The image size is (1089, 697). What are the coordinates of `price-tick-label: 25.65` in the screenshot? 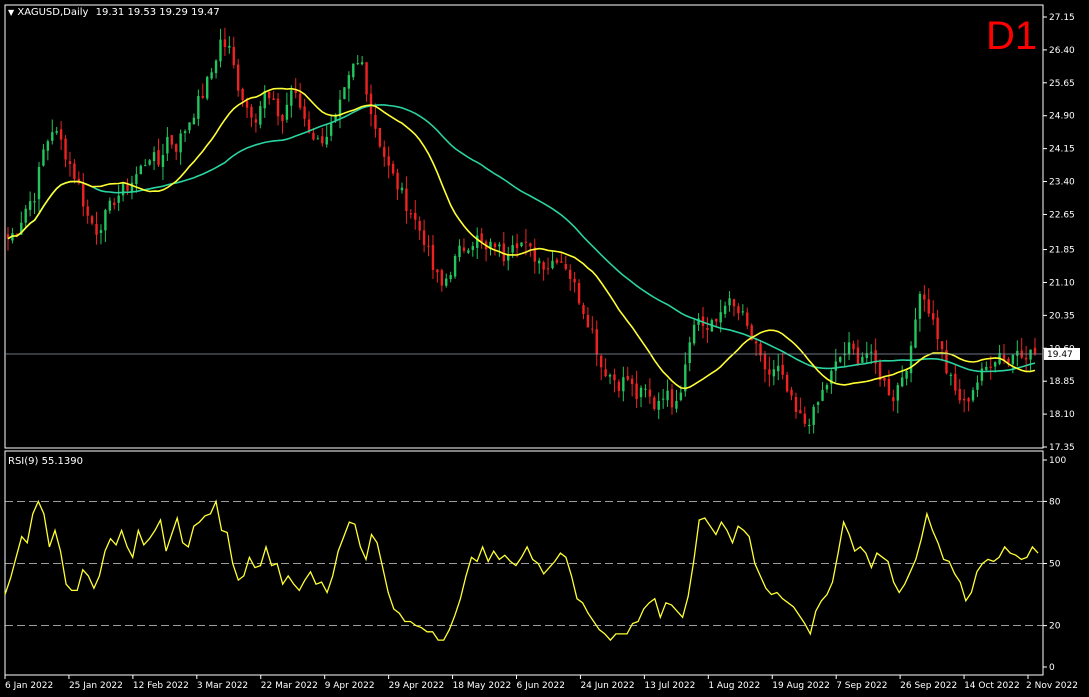 It's located at (1062, 84).